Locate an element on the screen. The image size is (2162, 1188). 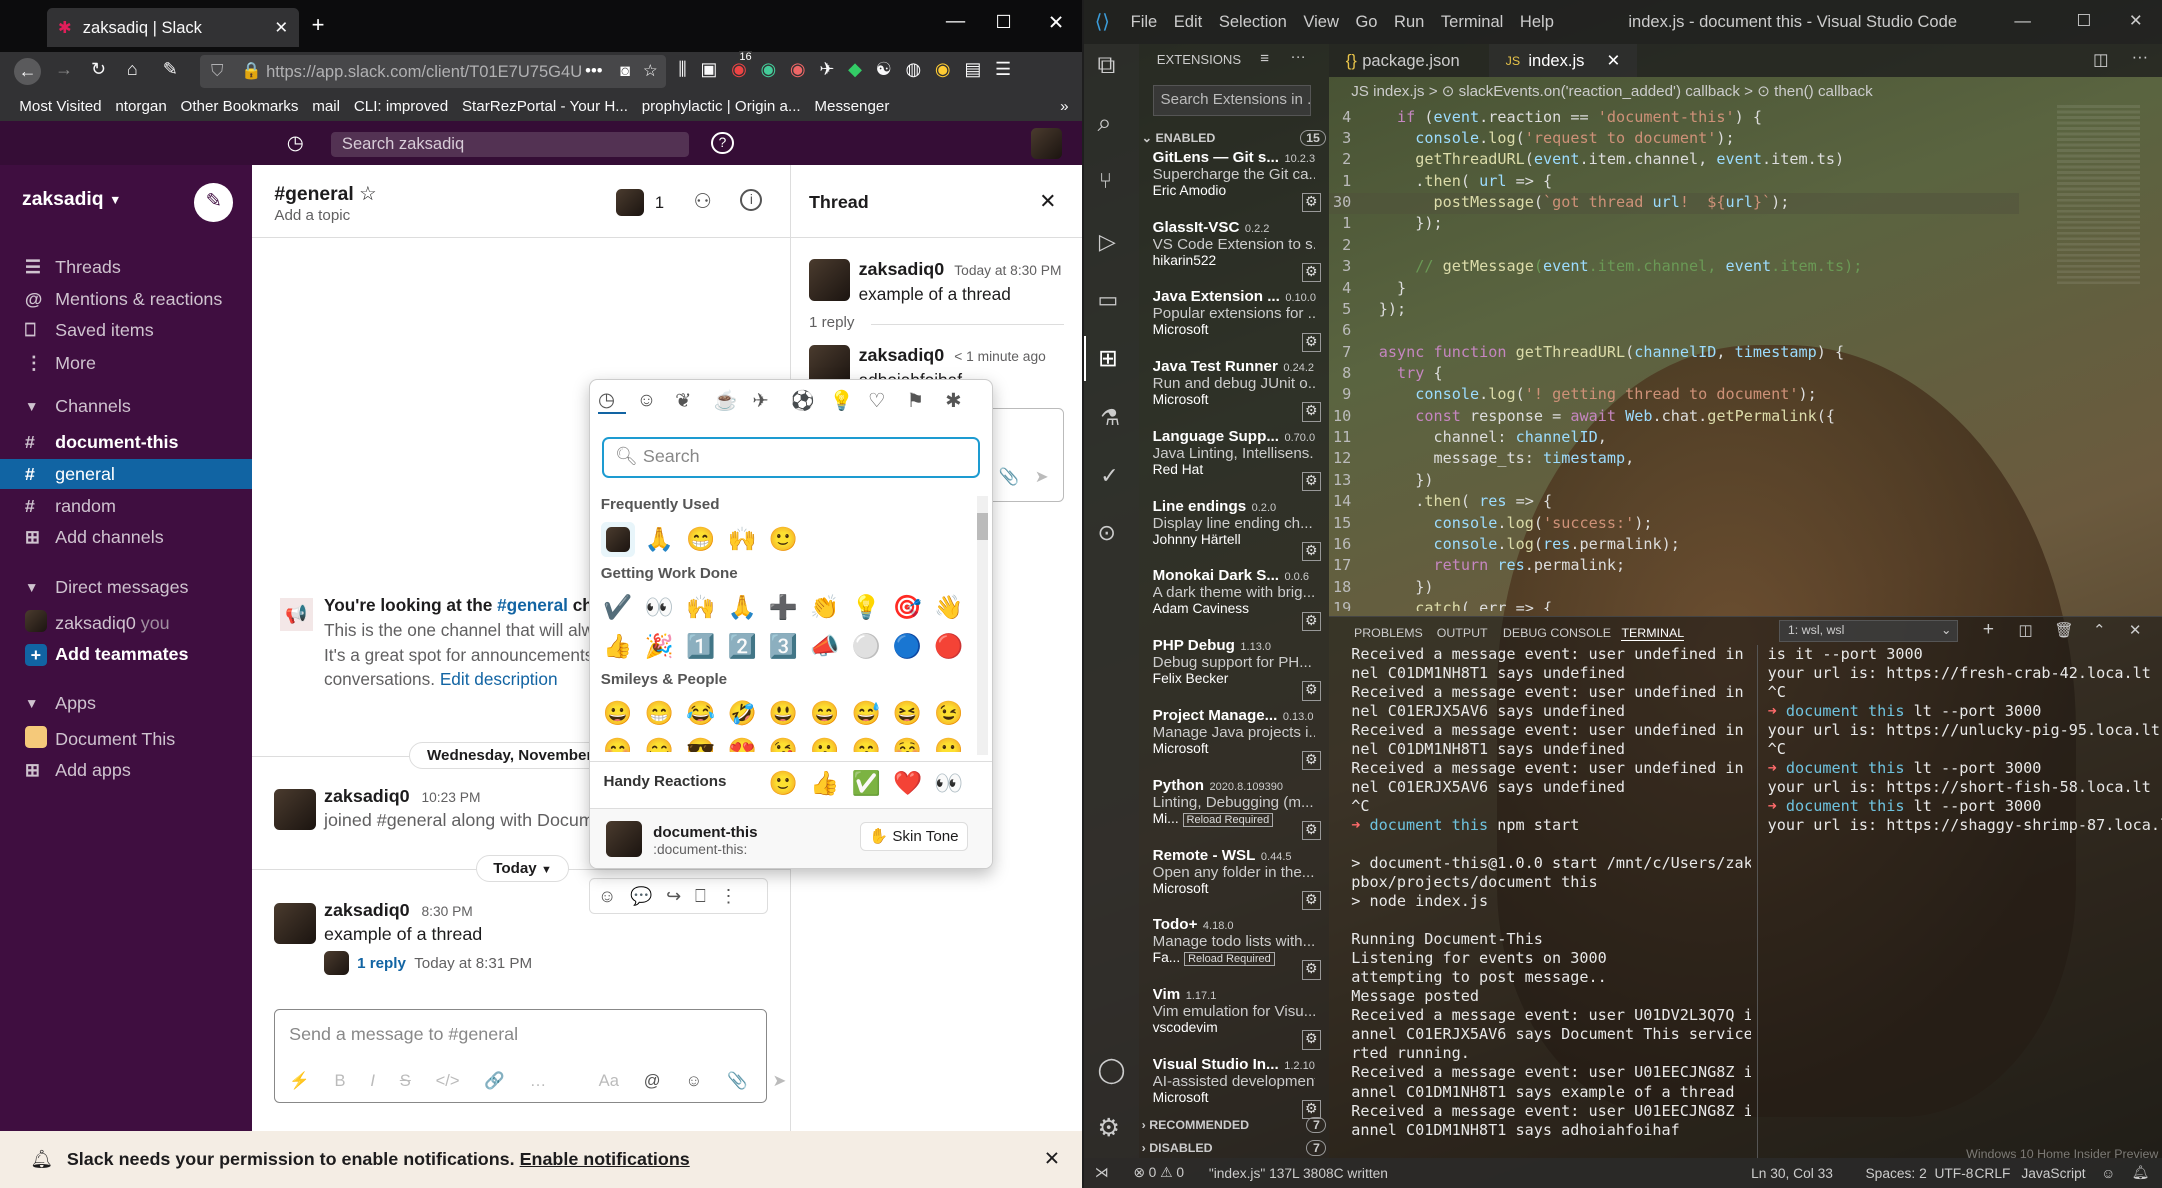
tab-output: OUTPUT is located at coordinates (1462, 633).